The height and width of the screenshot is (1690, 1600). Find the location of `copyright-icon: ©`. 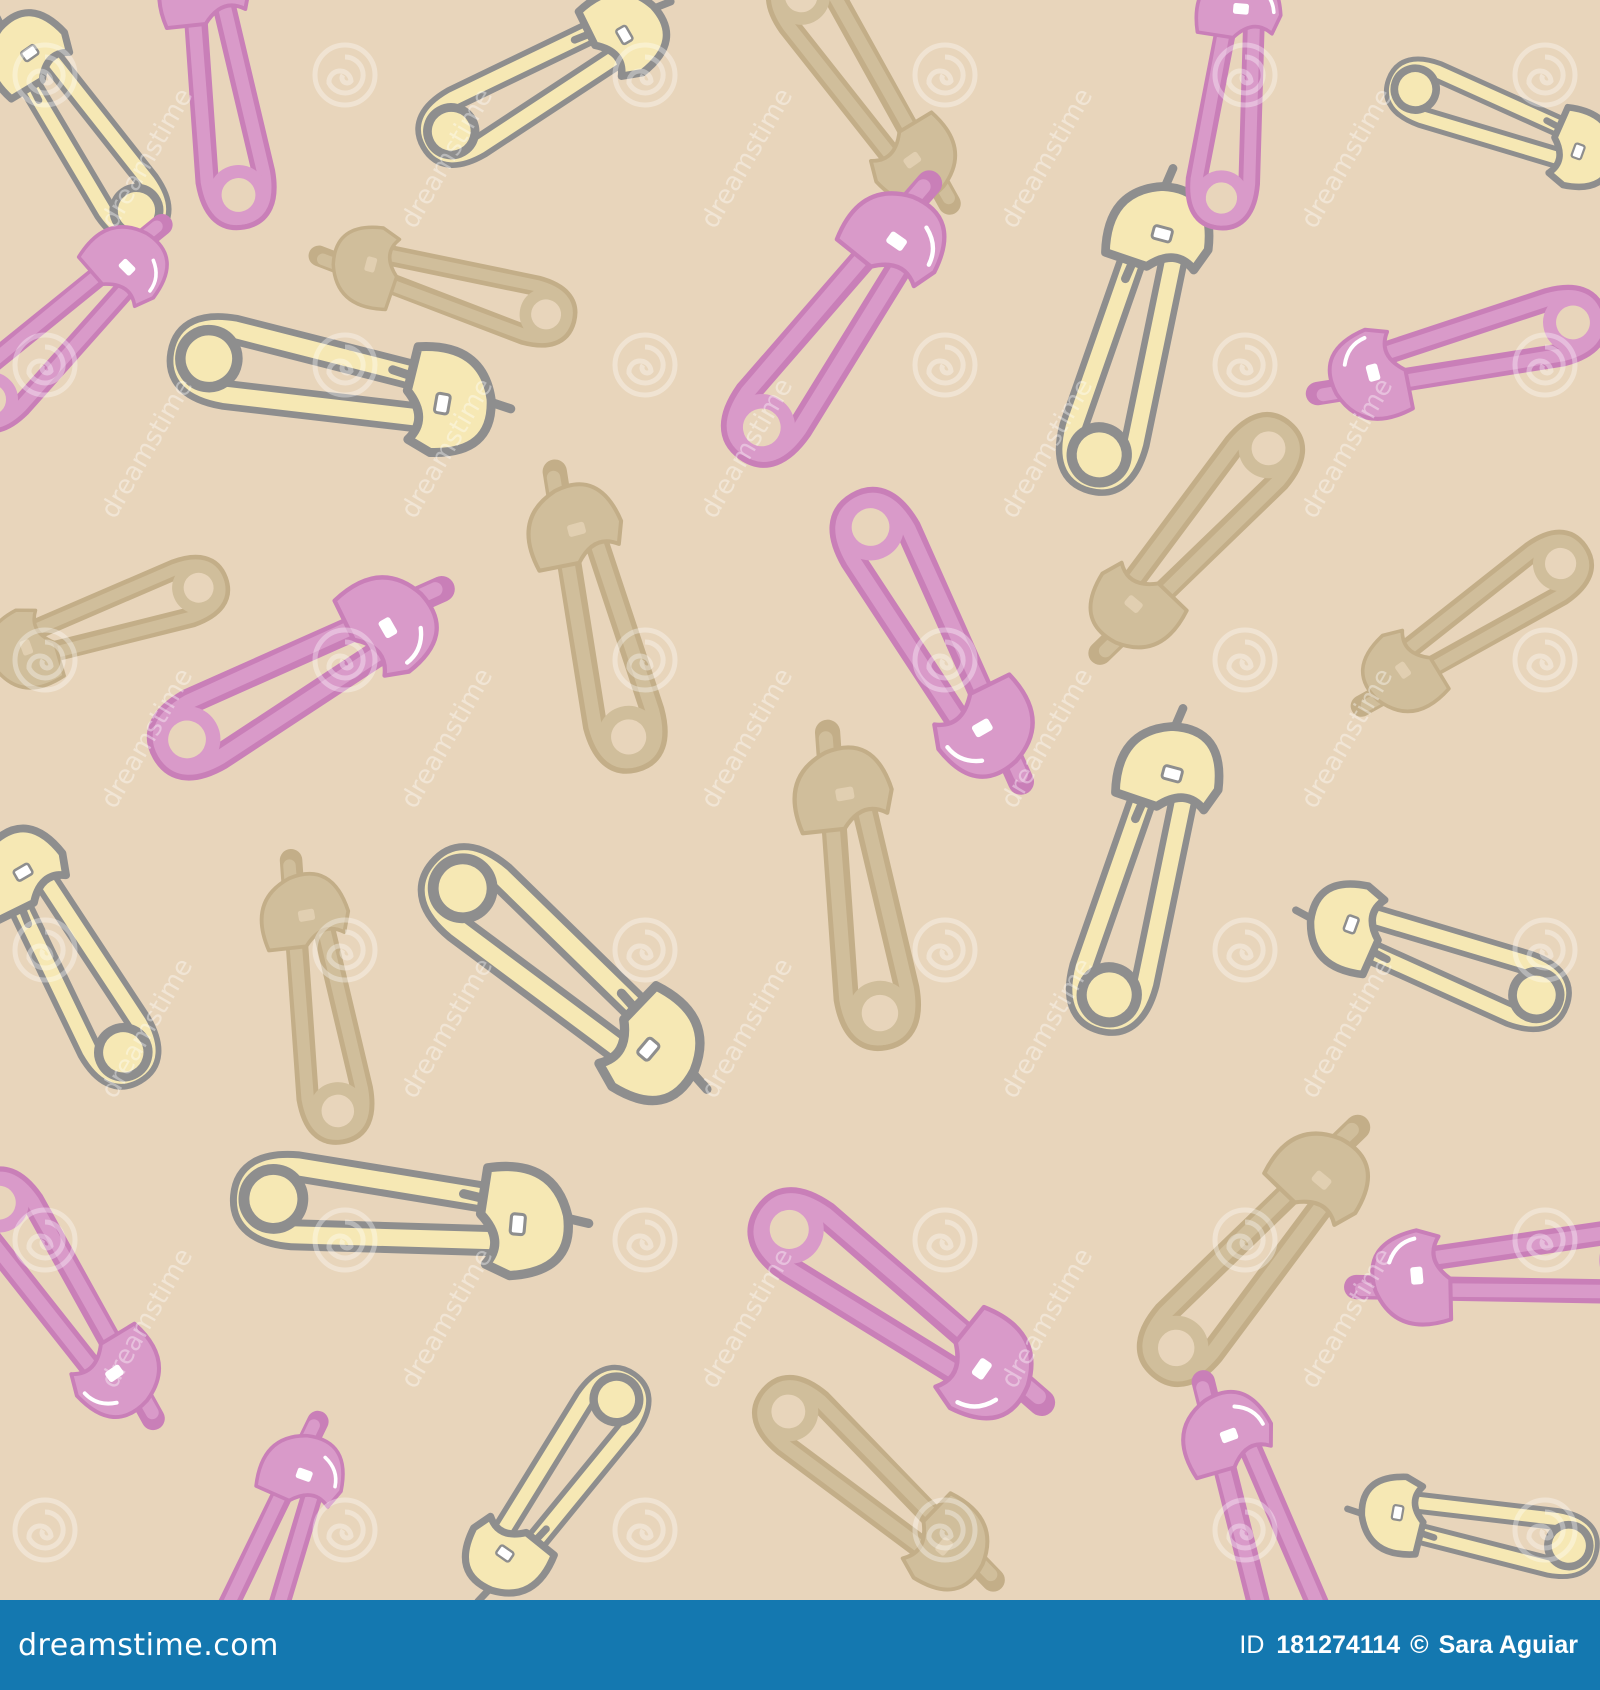

copyright-icon: © is located at coordinates (1419, 1644).